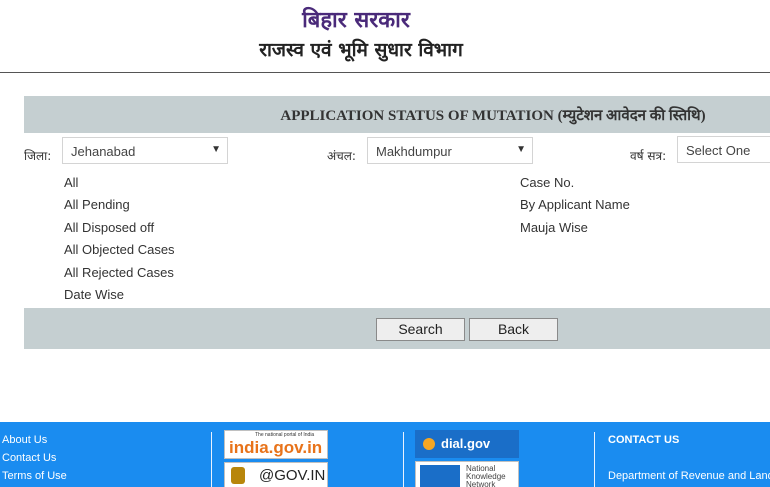 The image size is (770, 487). What do you see at coordinates (356, 20) in the screenshot?
I see `govt-title: बिहार सरकार` at bounding box center [356, 20].